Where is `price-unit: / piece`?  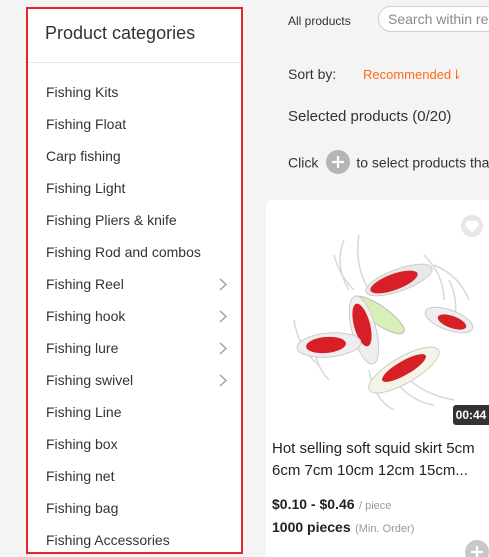 price-unit: / piece is located at coordinates (375, 506).